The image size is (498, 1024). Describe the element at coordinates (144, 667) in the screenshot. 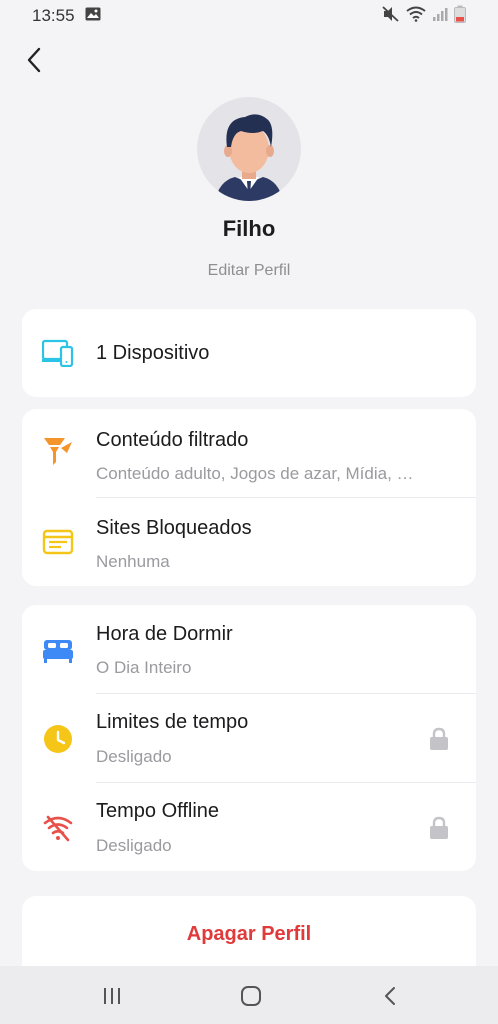

I see `bedtime-subtitle: O Dia Inteiro` at that location.